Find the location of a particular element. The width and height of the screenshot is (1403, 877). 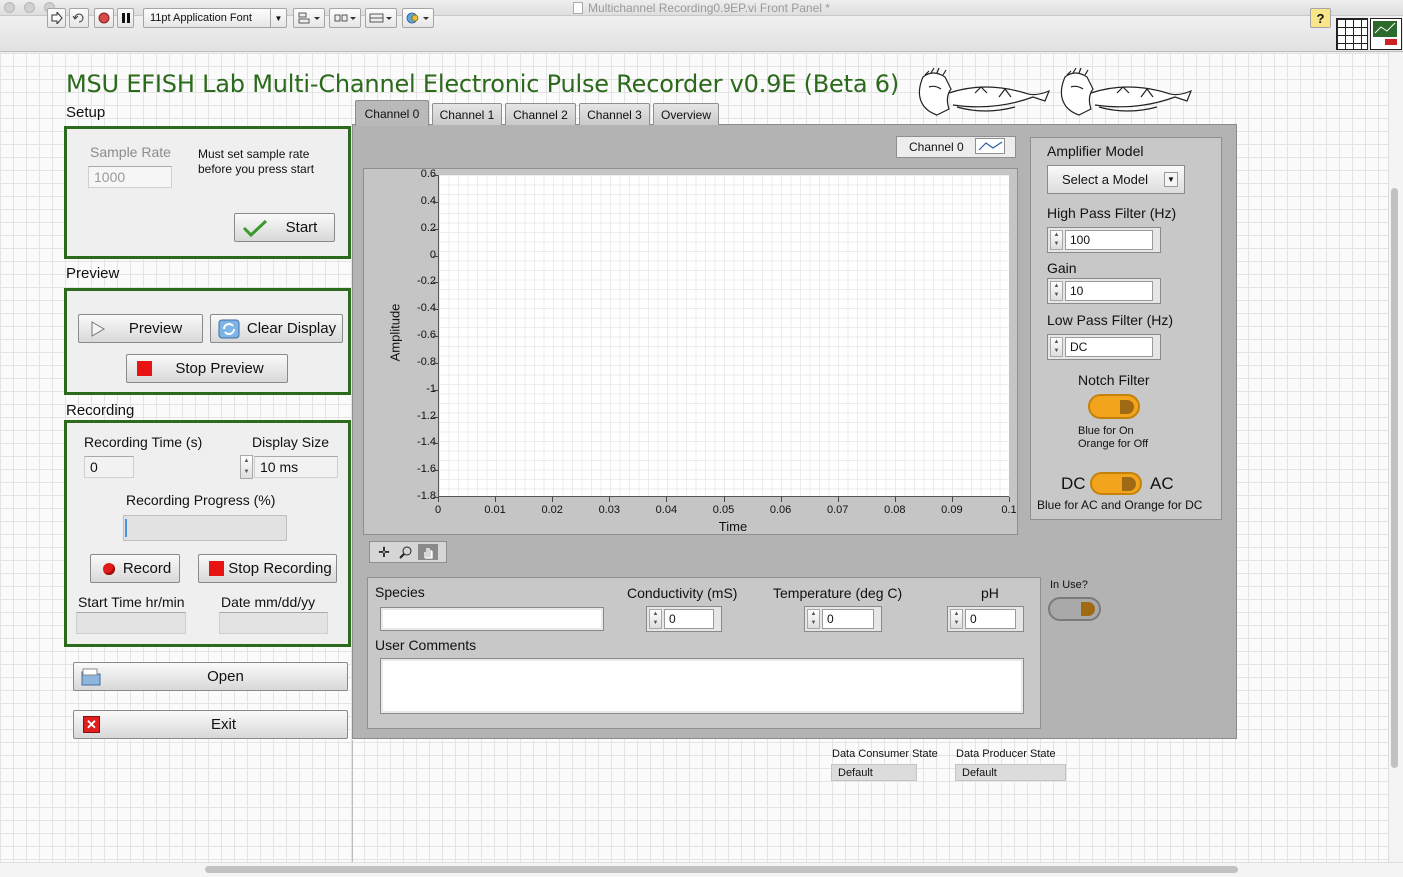

high-pass-input: 100 is located at coordinates (1109, 240).